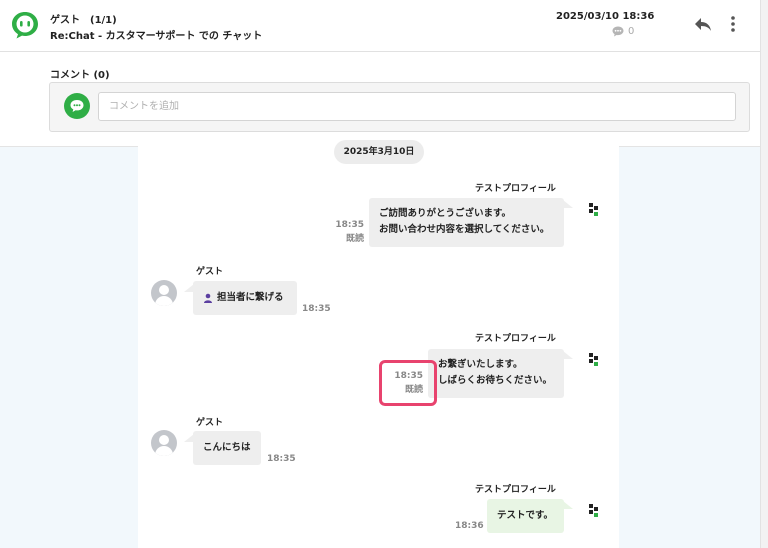 The height and width of the screenshot is (548, 768). I want to click on message-line: お問い合わせ内容を選択してください。, so click(464, 229).